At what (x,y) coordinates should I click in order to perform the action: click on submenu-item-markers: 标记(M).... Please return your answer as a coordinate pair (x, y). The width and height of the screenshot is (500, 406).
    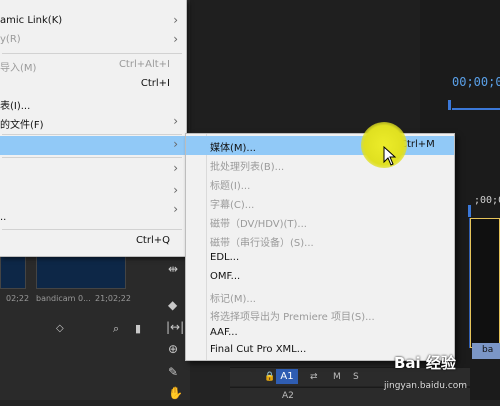
    Looking at the image, I should click on (320, 296).